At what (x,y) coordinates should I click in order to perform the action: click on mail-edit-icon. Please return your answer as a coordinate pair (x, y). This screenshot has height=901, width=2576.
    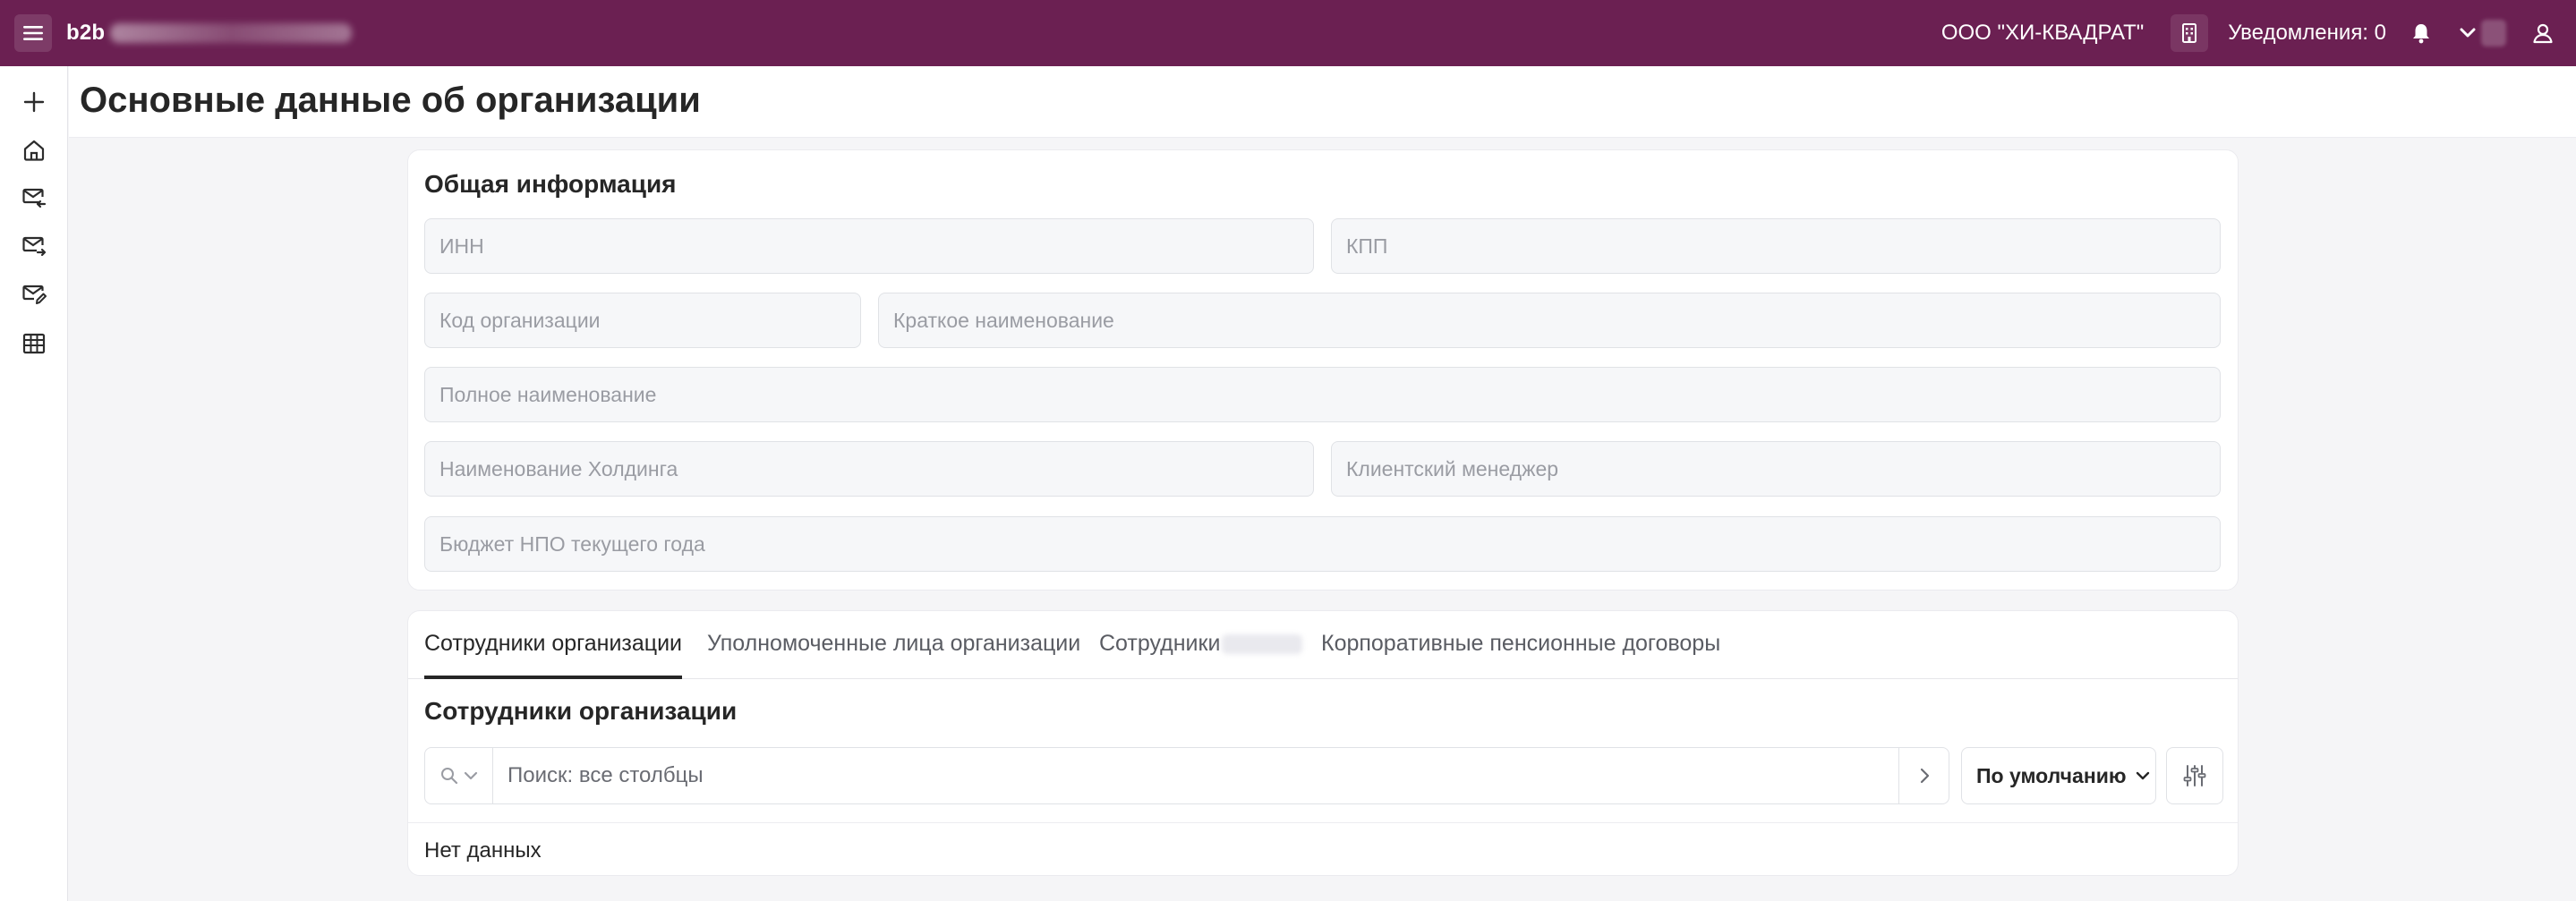
    Looking at the image, I should click on (34, 294).